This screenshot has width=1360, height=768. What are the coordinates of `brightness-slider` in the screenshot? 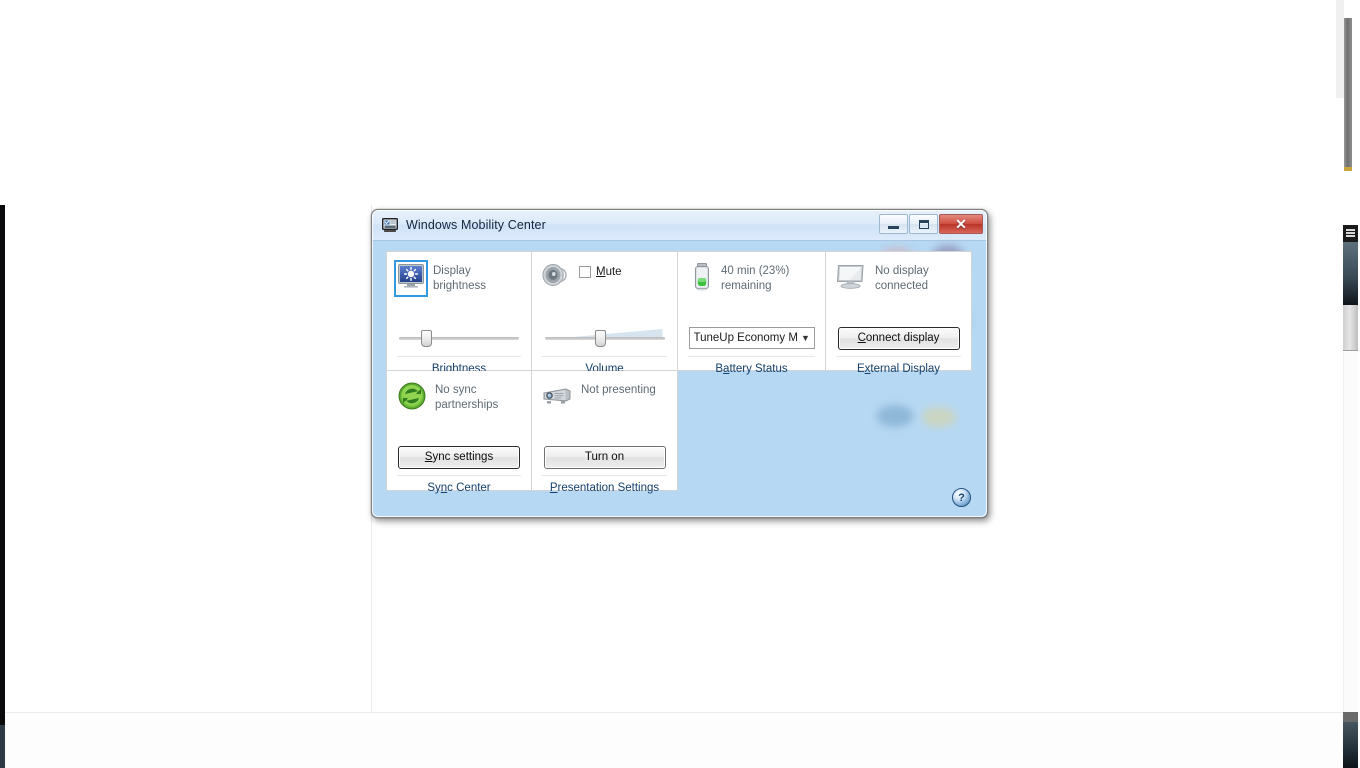 It's located at (459, 338).